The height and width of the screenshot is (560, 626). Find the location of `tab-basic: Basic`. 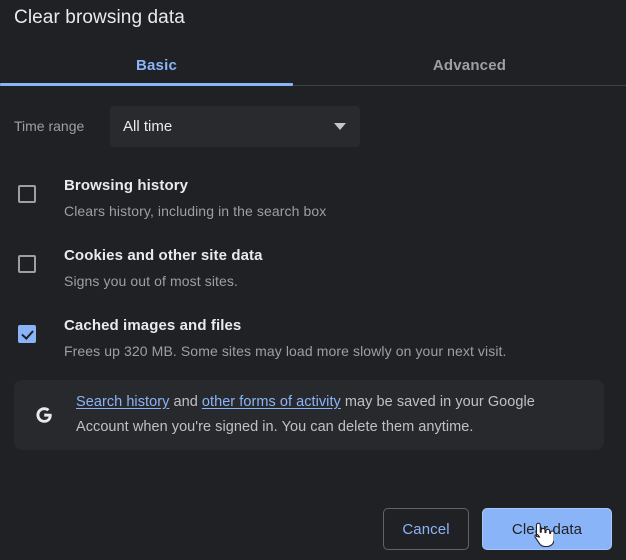

tab-basic: Basic is located at coordinates (156, 65).